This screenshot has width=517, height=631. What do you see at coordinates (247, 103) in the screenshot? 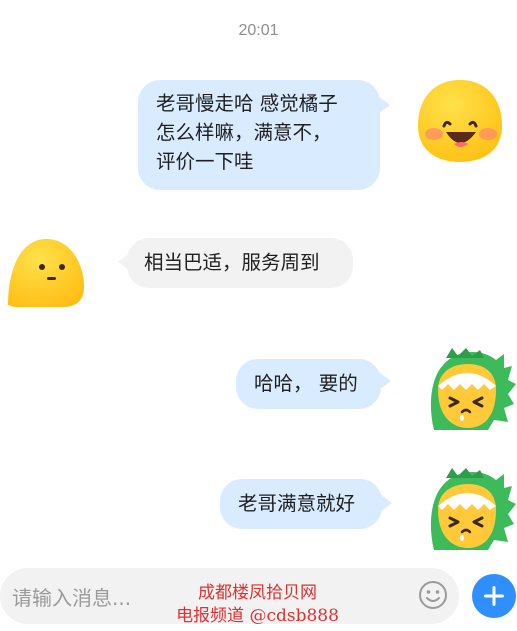
I see `message-text-line: 老哥慢走哈 感觉橘子` at bounding box center [247, 103].